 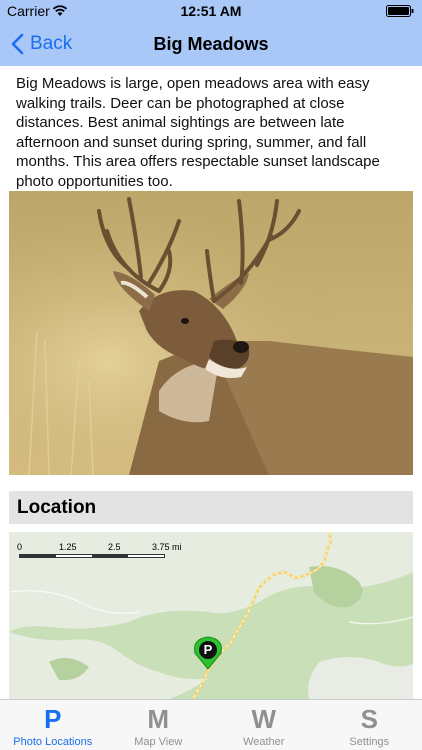 I want to click on map-scale-bar: 0 1.25 2.5 3.75 mi, so click(x=107, y=552).